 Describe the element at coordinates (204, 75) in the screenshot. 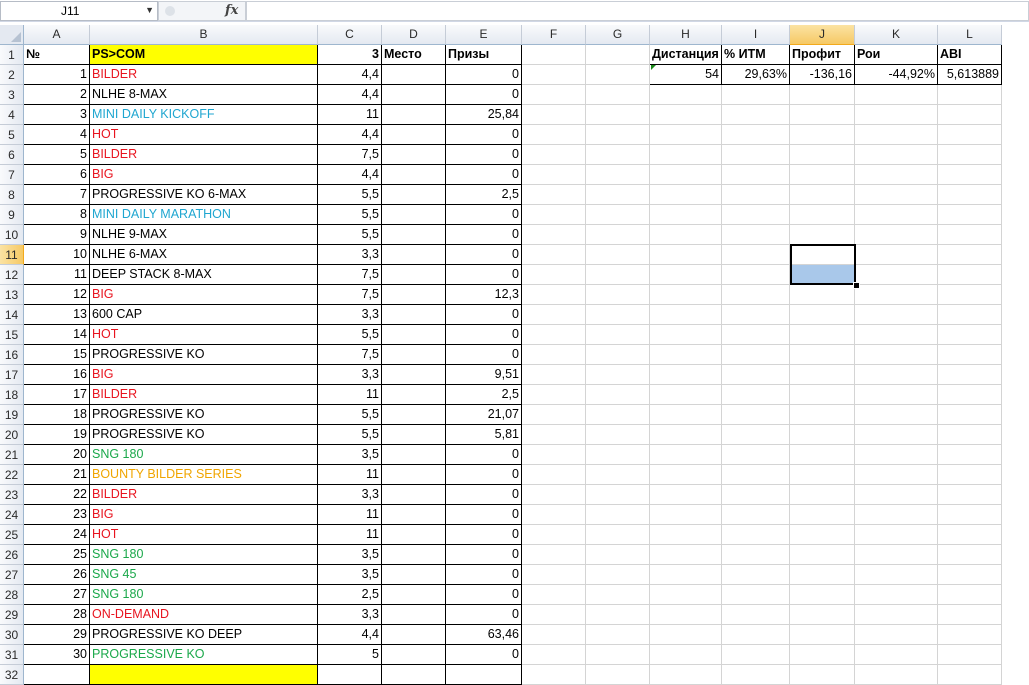

I see `tournament-name: BILDER` at that location.